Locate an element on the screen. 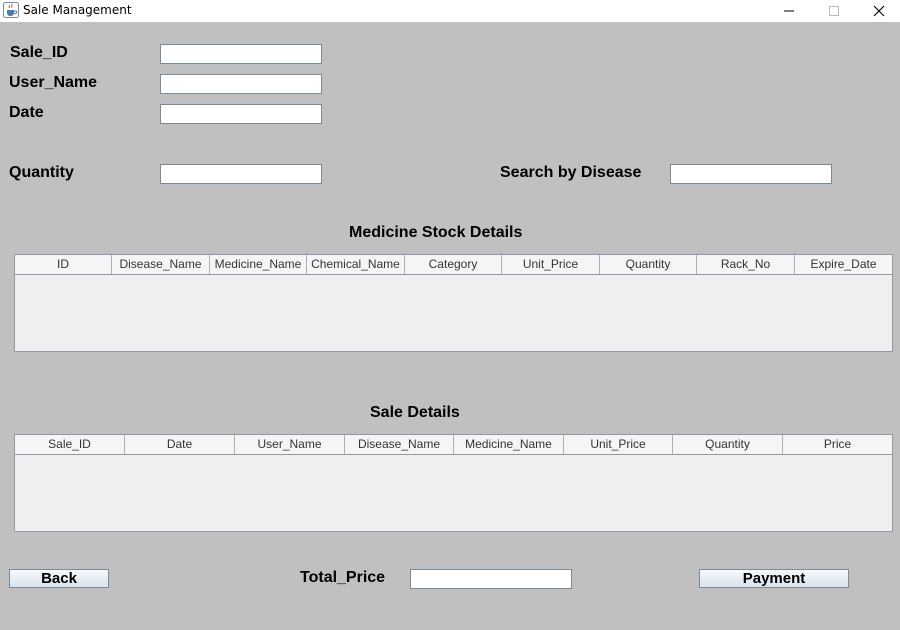  user-name-label: User_Name is located at coordinates (53, 82).